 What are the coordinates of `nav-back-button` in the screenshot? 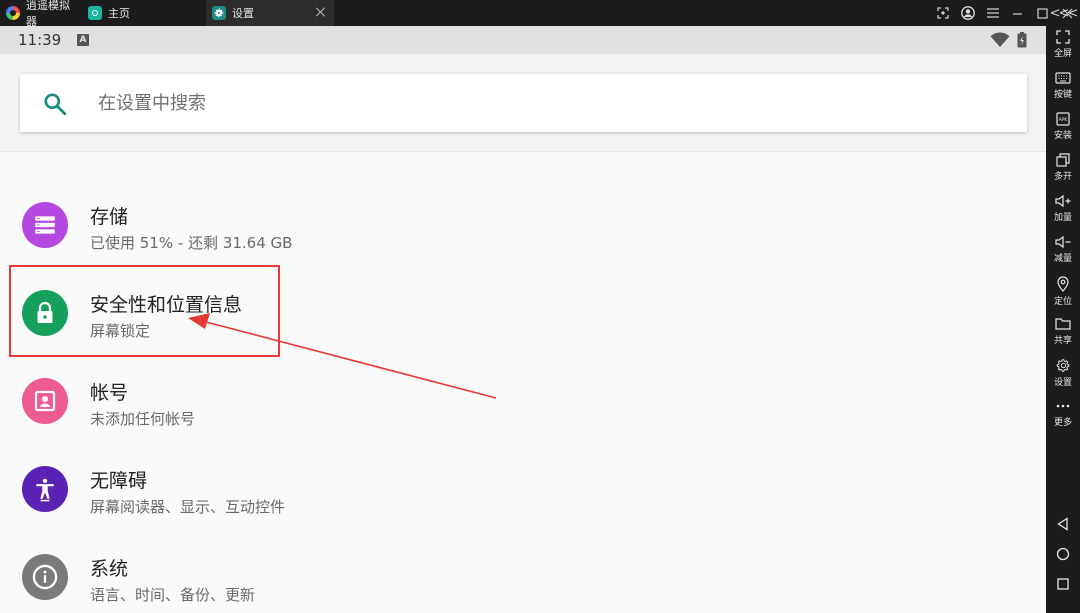 It's located at (1063, 524).